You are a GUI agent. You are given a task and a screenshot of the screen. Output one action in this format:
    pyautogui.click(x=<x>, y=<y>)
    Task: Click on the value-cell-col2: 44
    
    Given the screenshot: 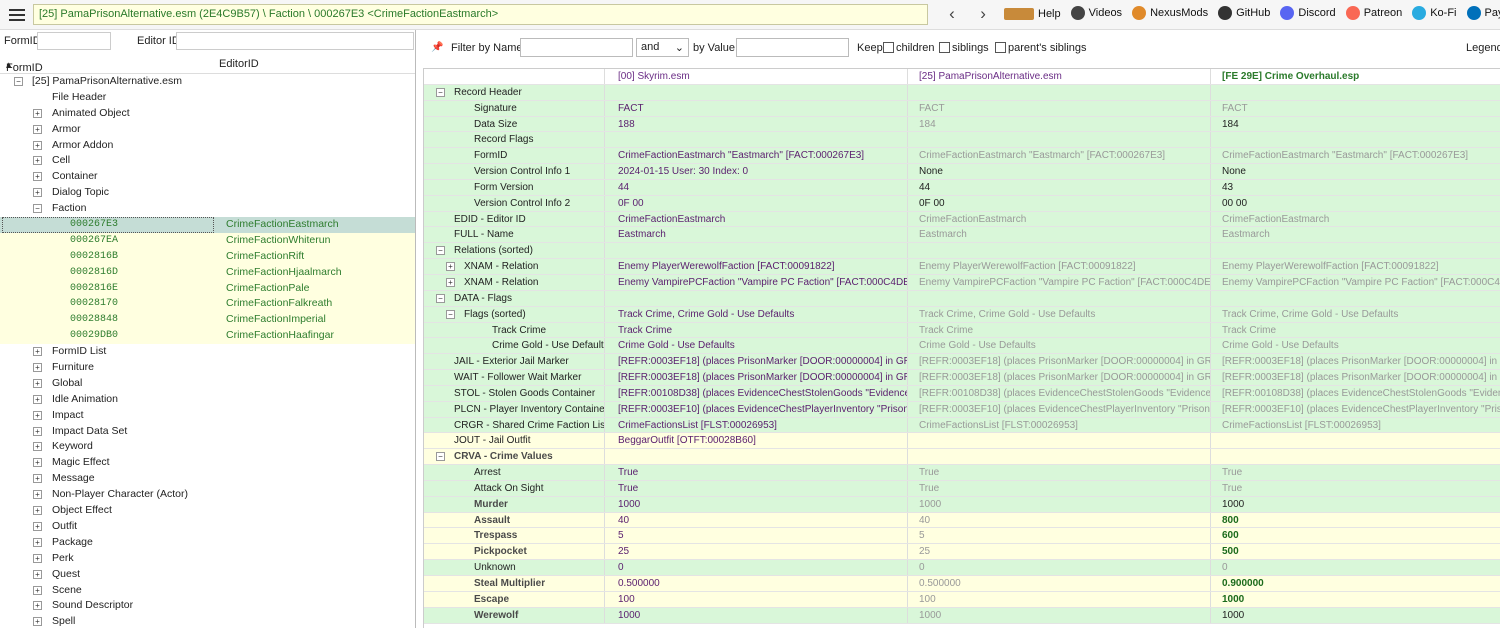 What is the action you would take?
    pyautogui.click(x=1060, y=187)
    